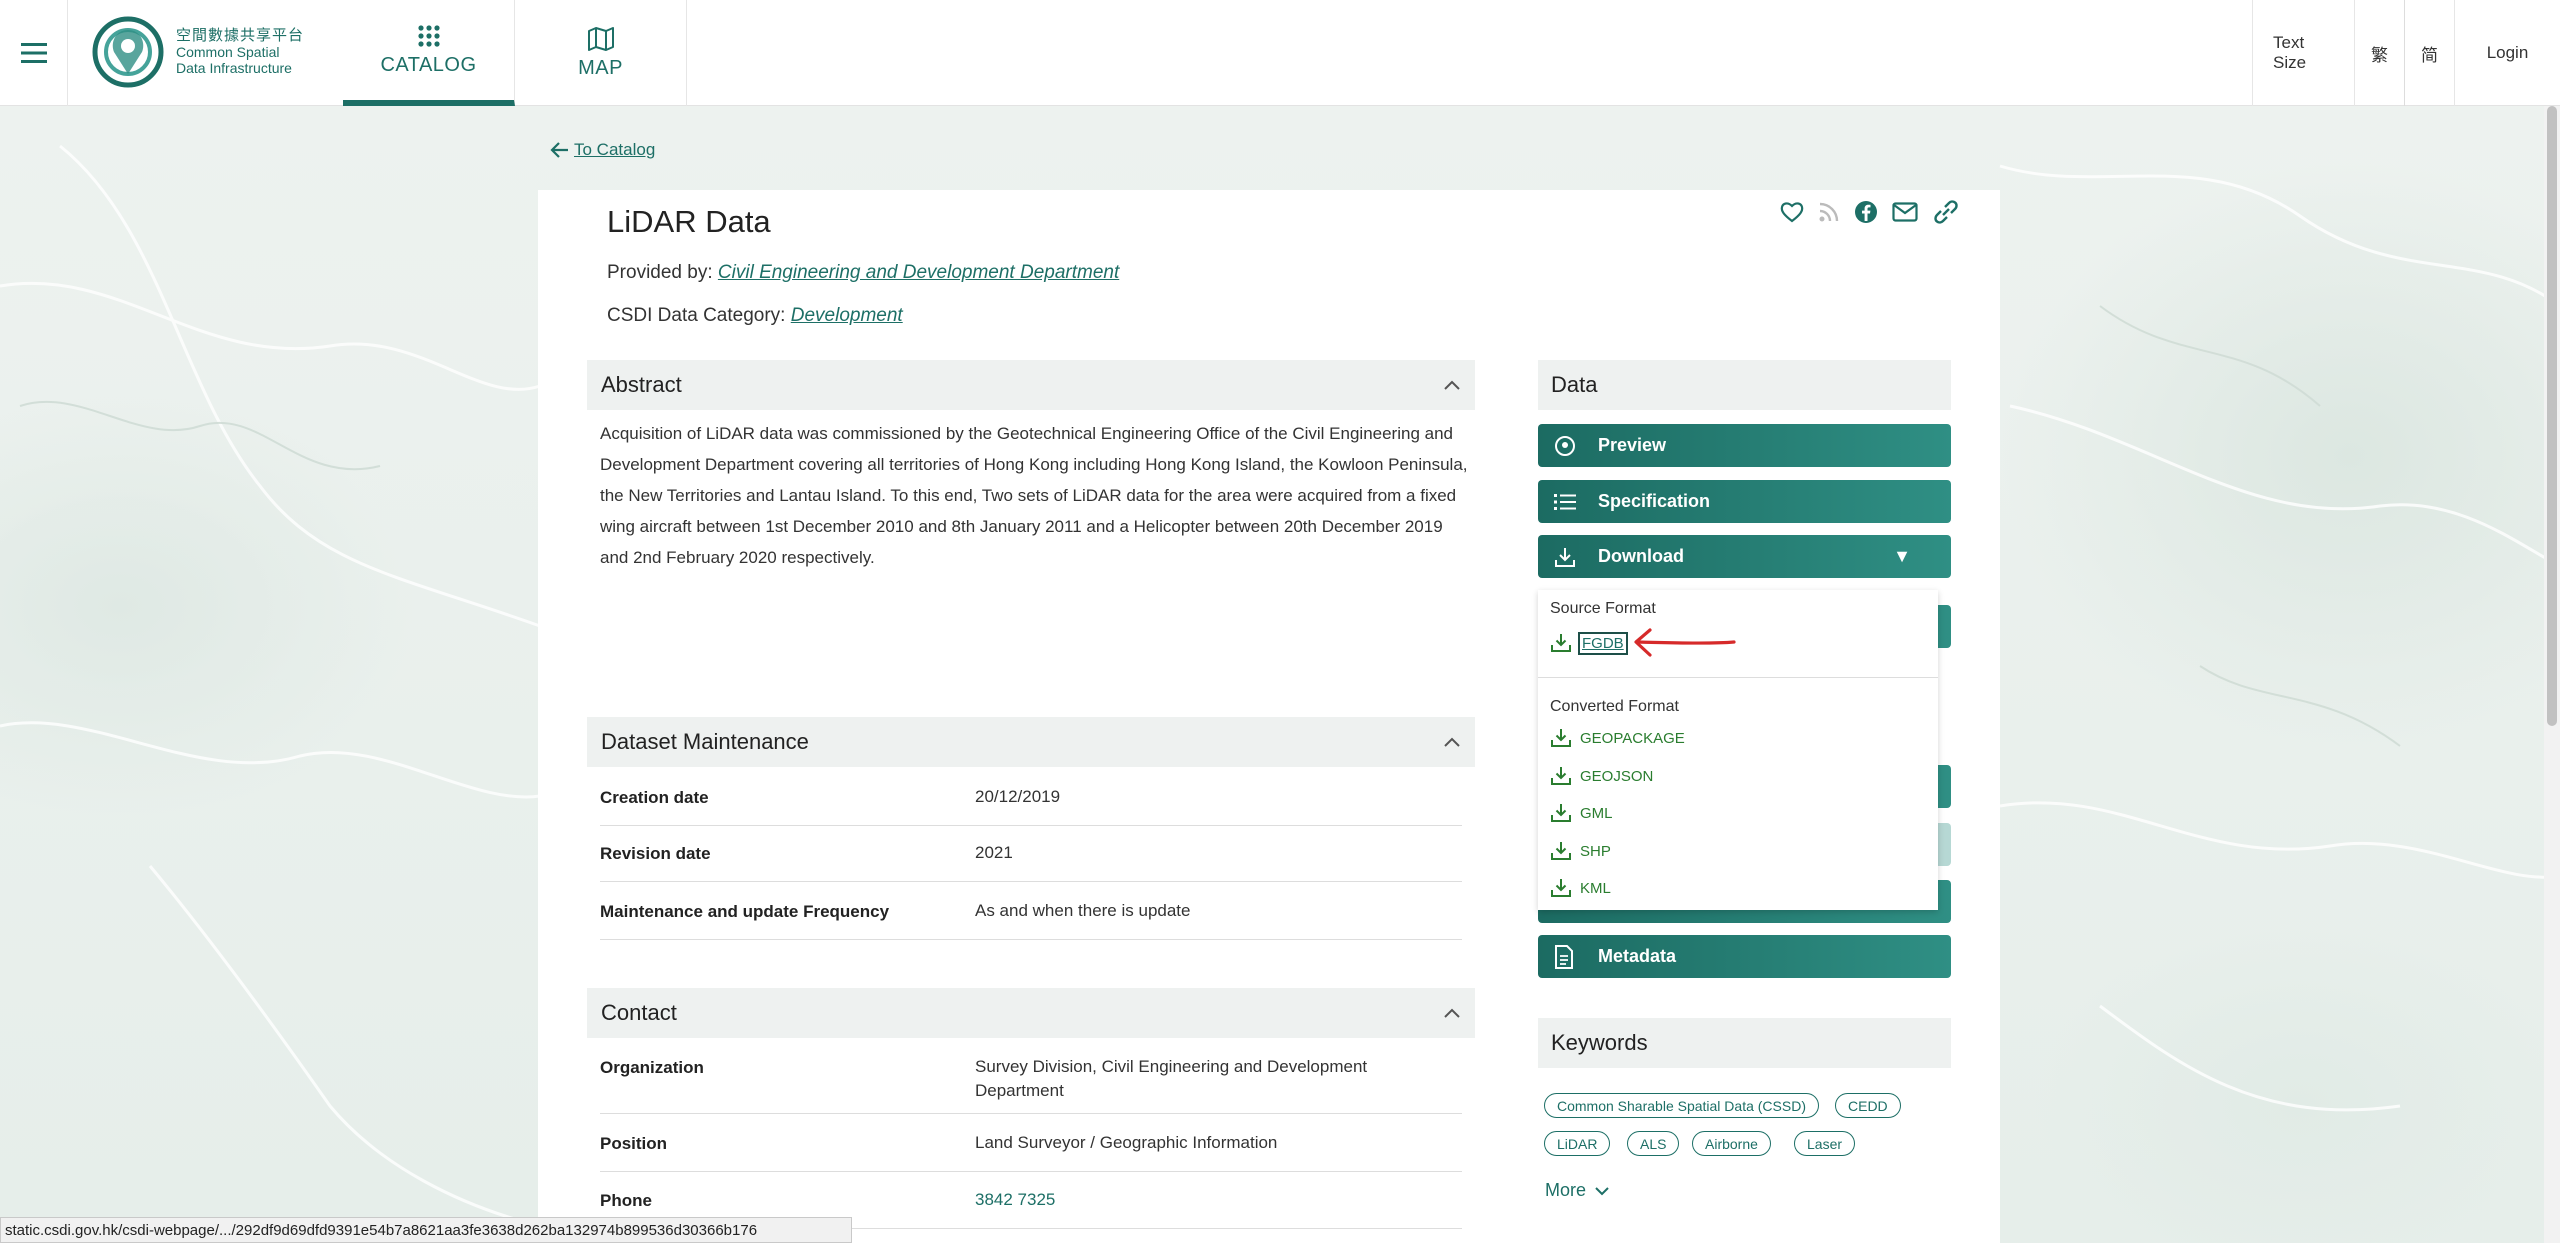 The width and height of the screenshot is (2560, 1243). What do you see at coordinates (1632, 738) in the screenshot?
I see `download-option-label: GEOPACKAGE` at bounding box center [1632, 738].